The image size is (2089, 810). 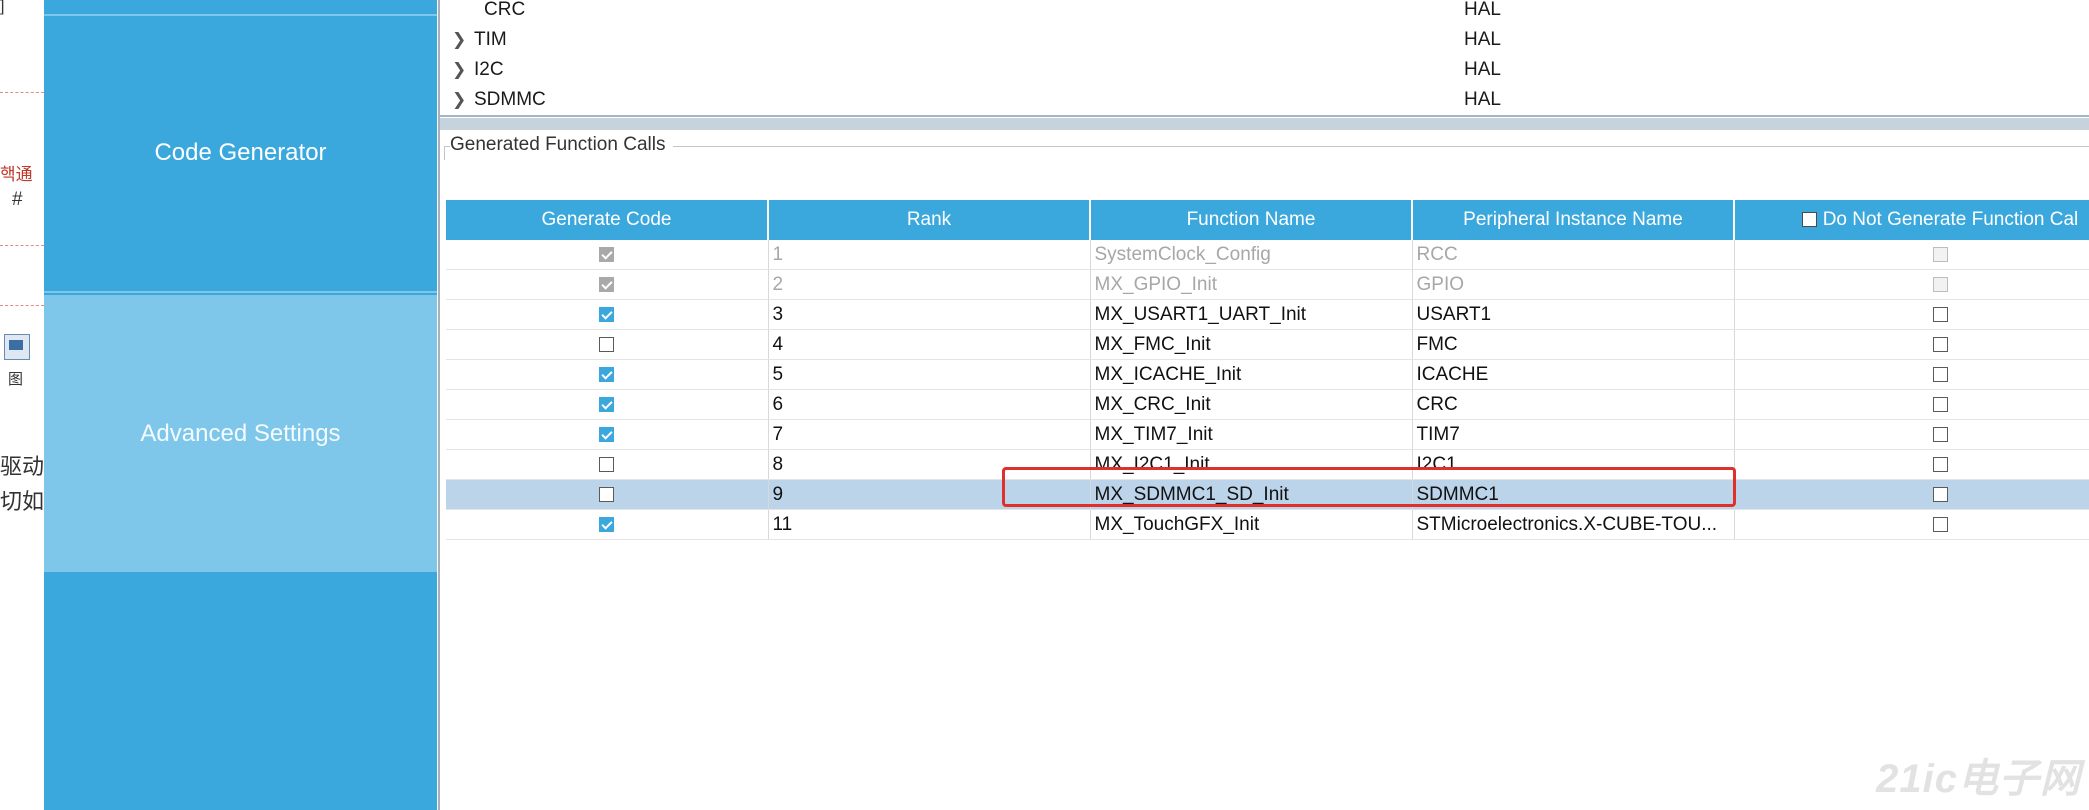 What do you see at coordinates (1264, 124) in the screenshot?
I see `panel-splitter` at bounding box center [1264, 124].